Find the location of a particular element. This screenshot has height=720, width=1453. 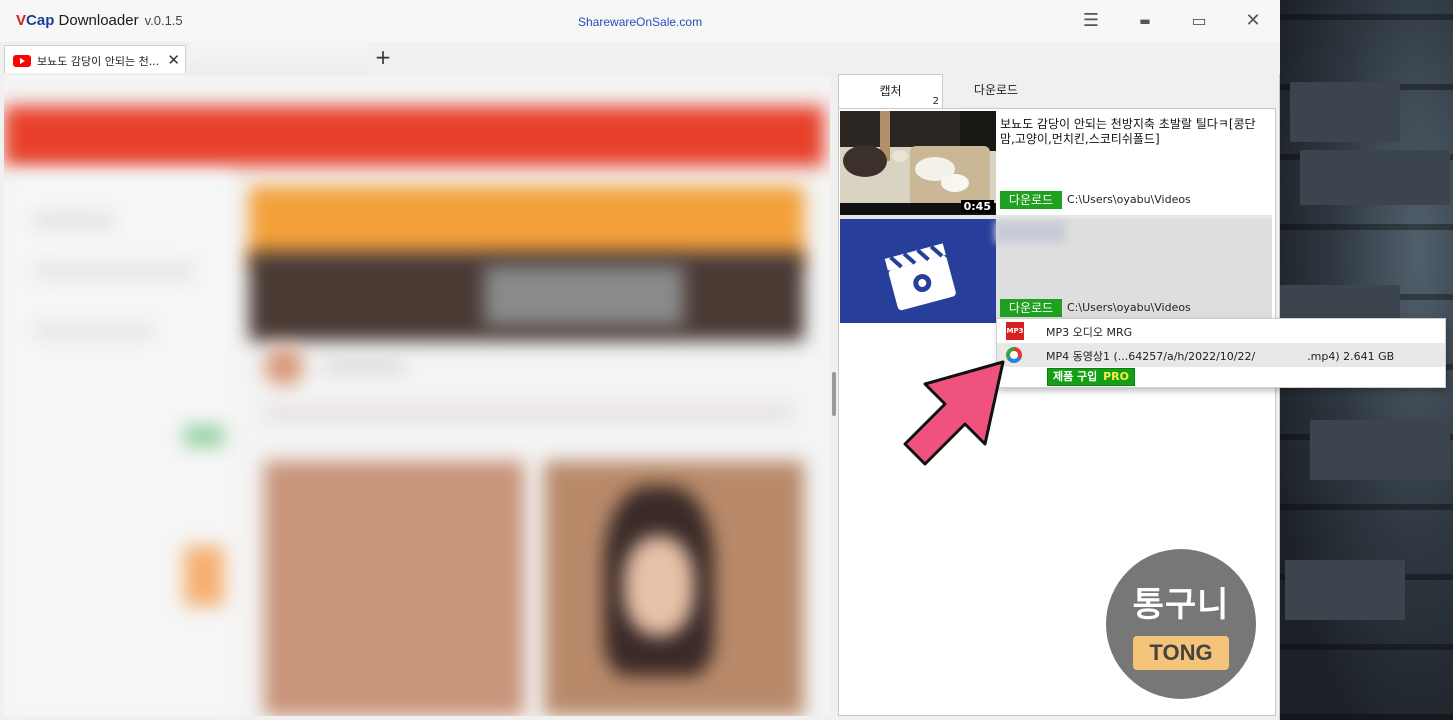

minimize-button: ▬ is located at coordinates (1145, 21).